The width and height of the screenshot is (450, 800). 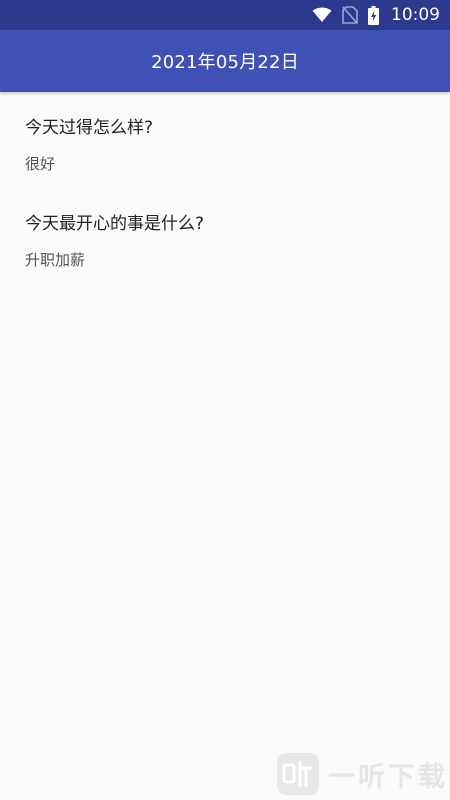 I want to click on entry-question: 今天最开心的事是什么?, so click(x=115, y=224).